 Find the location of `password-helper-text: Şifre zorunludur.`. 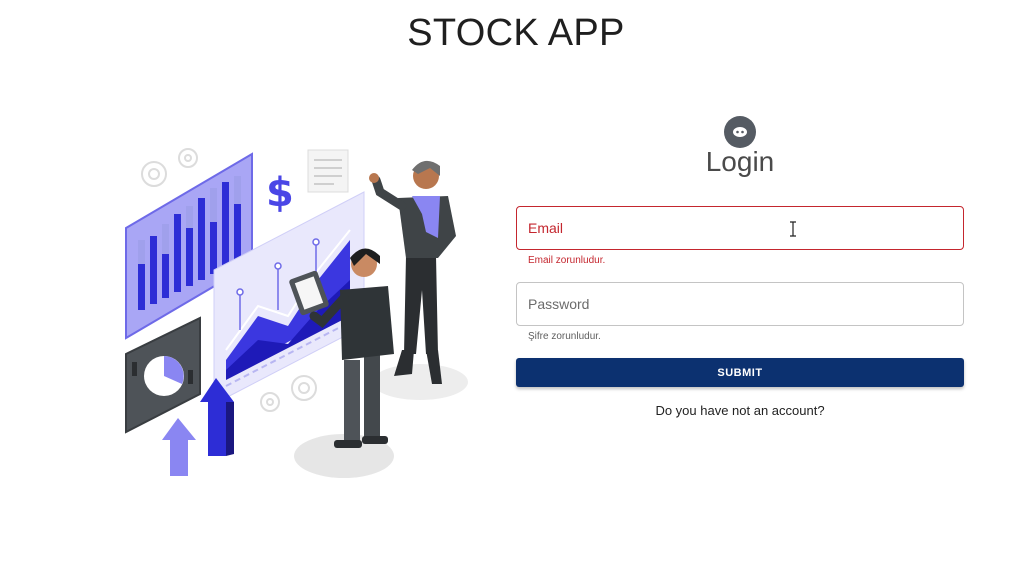

password-helper-text: Şifre zorunludur. is located at coordinates (564, 336).